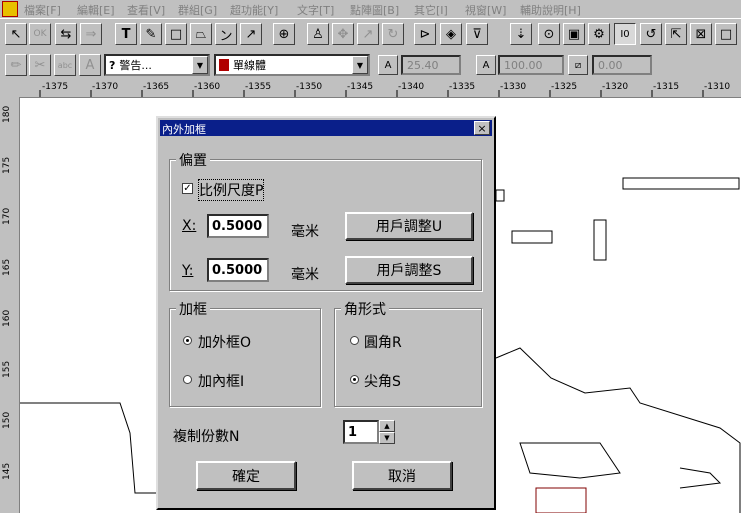 This screenshot has width=741, height=513. Describe the element at coordinates (224, 65) in the screenshot. I see `font-color-icon` at that location.